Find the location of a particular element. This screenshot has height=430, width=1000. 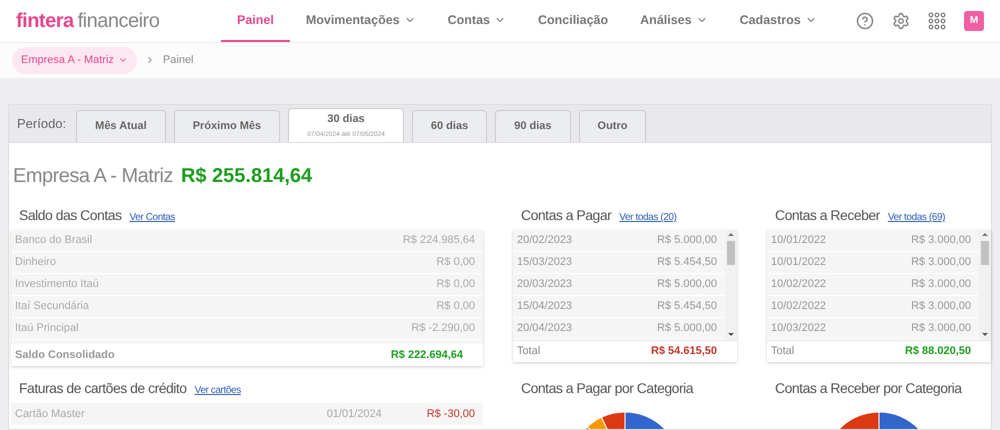

date-text: 20/04/2023 is located at coordinates (544, 328).